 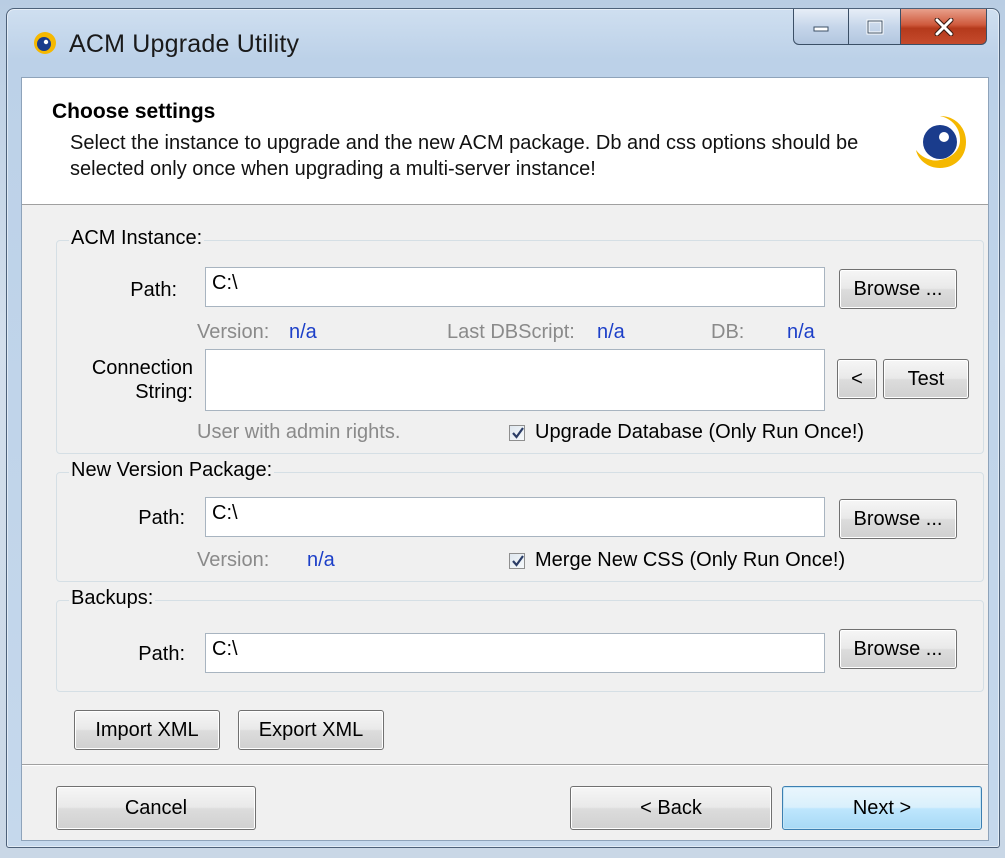 I want to click on maximize-button, so click(x=875, y=27).